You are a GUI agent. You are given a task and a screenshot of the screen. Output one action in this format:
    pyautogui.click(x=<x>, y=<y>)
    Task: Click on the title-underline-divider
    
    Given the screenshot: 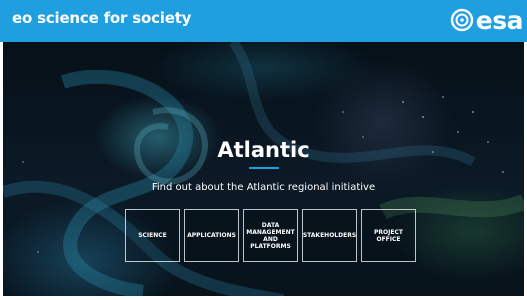 What is the action you would take?
    pyautogui.click(x=264, y=168)
    